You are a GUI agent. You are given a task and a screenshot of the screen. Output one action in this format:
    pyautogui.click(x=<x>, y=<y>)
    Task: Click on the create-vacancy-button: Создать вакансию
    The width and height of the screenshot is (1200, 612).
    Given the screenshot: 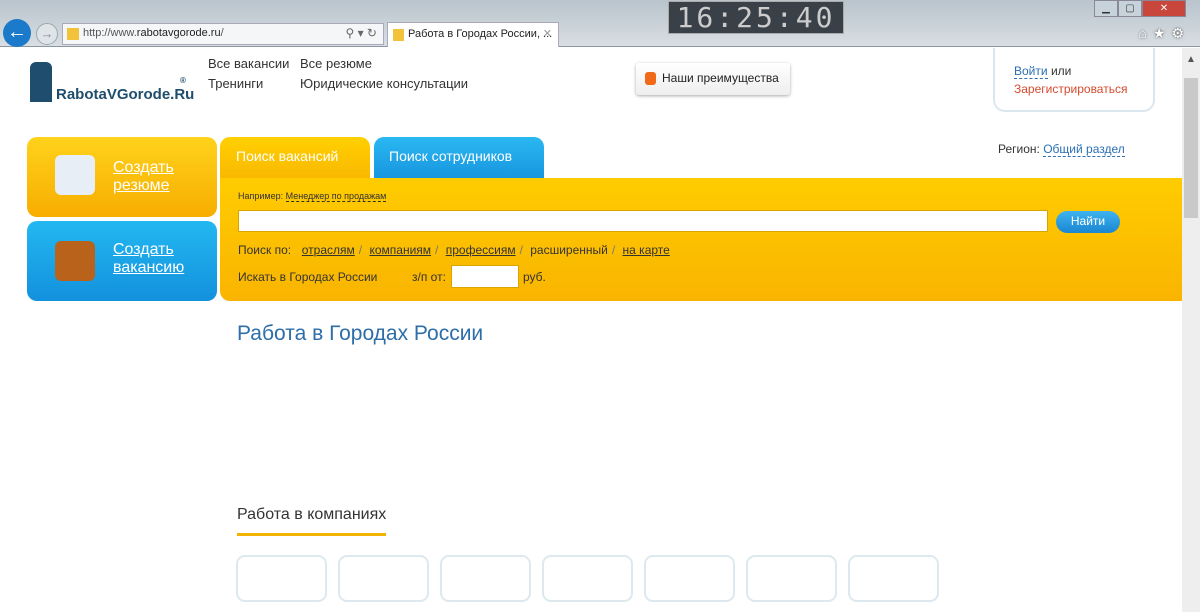 What is the action you would take?
    pyautogui.click(x=122, y=261)
    